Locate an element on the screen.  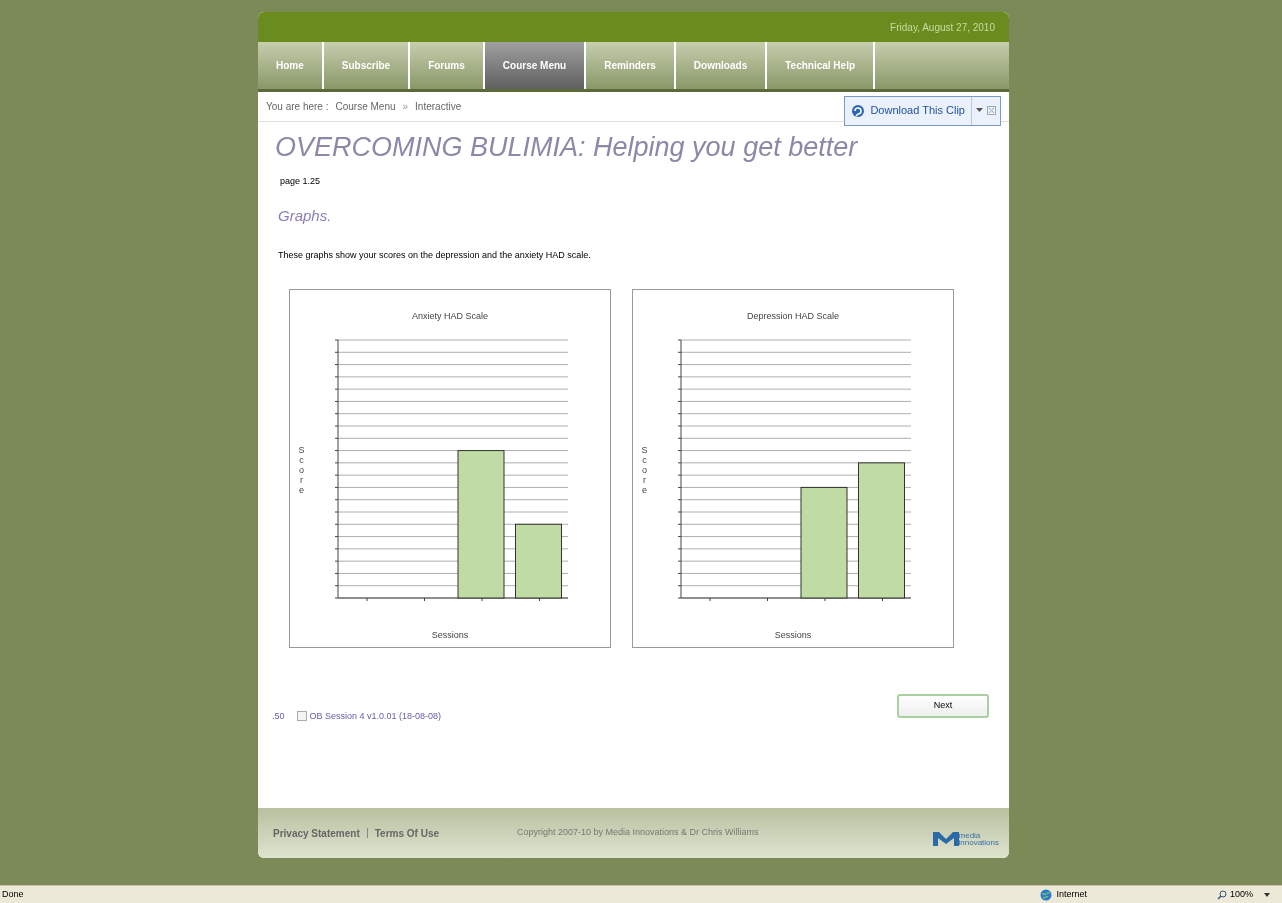
logo-word: innovations is located at coordinates (978, 842).